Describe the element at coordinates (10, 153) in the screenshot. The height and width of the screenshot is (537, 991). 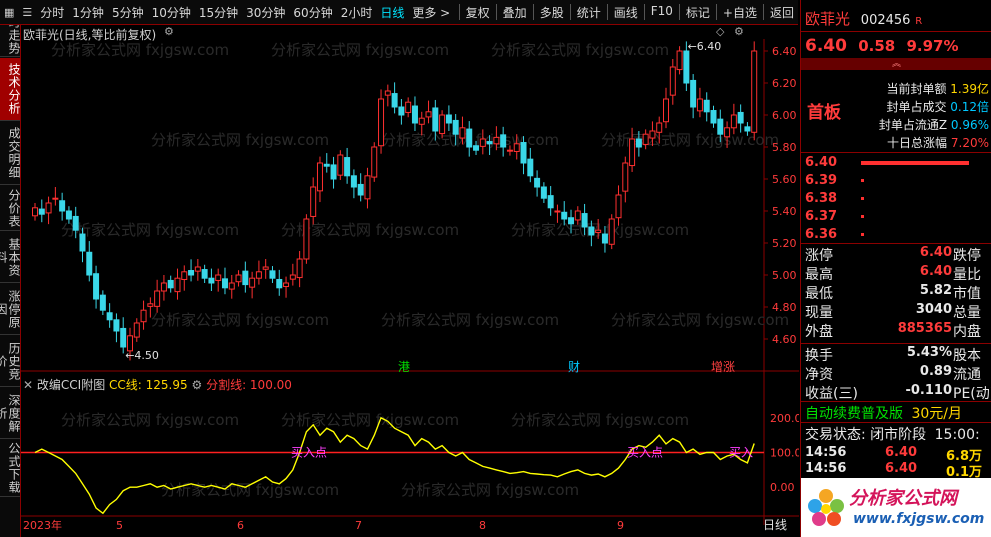
I see `side-tab-2: 成交明细` at that location.